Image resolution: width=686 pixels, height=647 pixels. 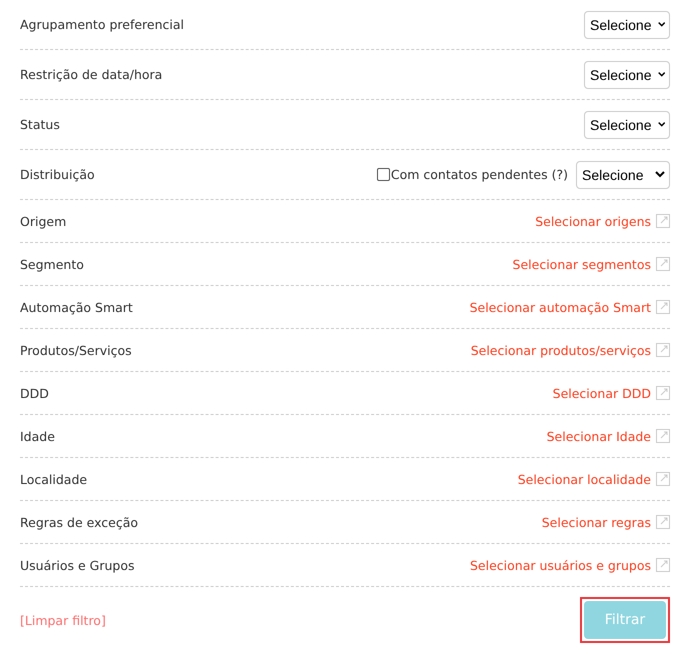 I want to click on select-link: Selecionar origens, so click(x=593, y=221).